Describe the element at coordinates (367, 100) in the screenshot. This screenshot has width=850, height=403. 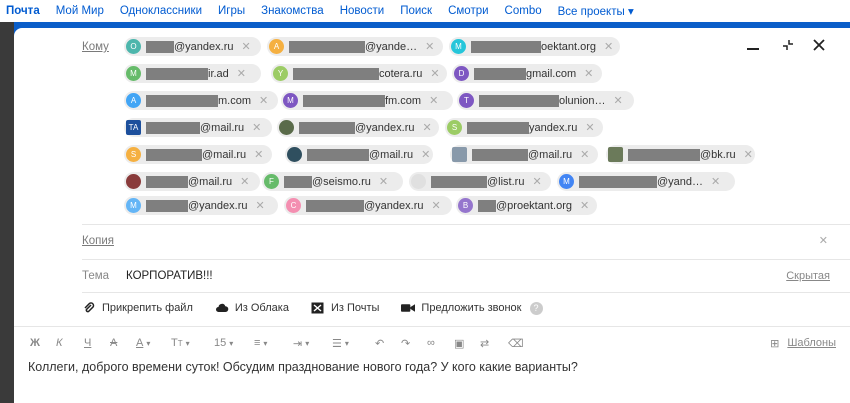
I see `recipient-chip: Mfm.com ✕` at that location.